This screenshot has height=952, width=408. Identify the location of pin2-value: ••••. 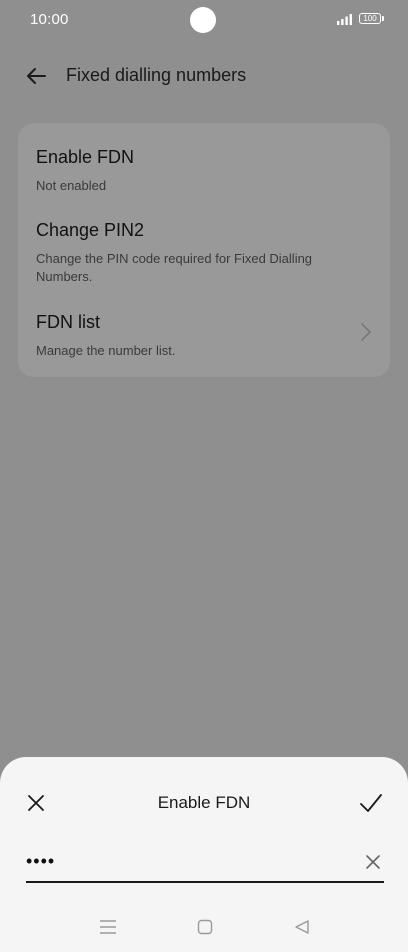
(41, 861).